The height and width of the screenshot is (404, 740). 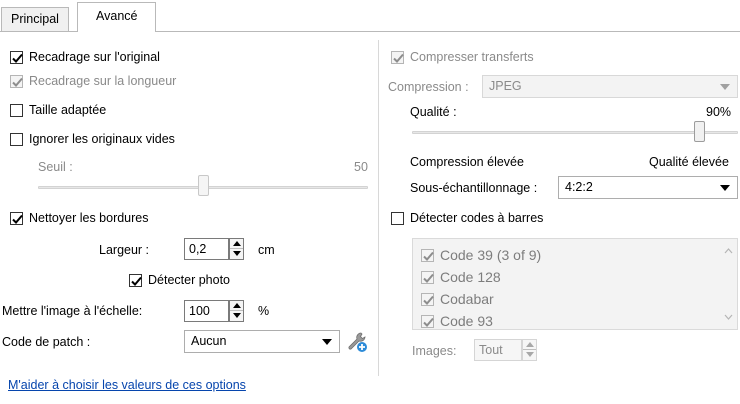 I want to click on patch-select: Aucun, so click(x=262, y=341).